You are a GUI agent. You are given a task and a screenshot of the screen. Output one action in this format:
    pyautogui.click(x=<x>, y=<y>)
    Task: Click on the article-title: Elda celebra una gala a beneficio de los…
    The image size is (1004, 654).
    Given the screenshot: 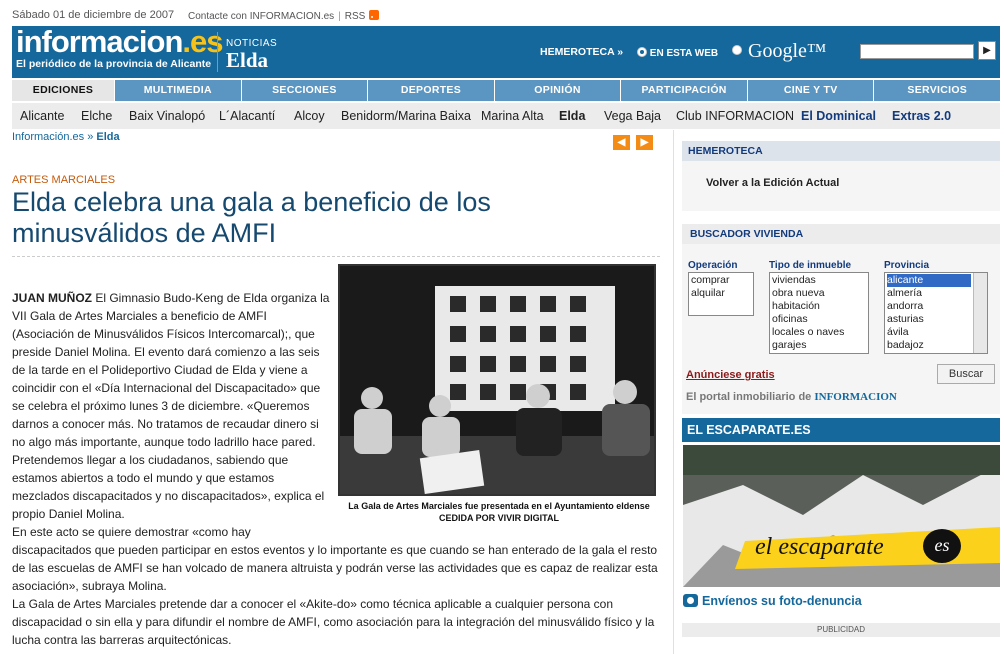 What is the action you would take?
    pyautogui.click(x=251, y=217)
    